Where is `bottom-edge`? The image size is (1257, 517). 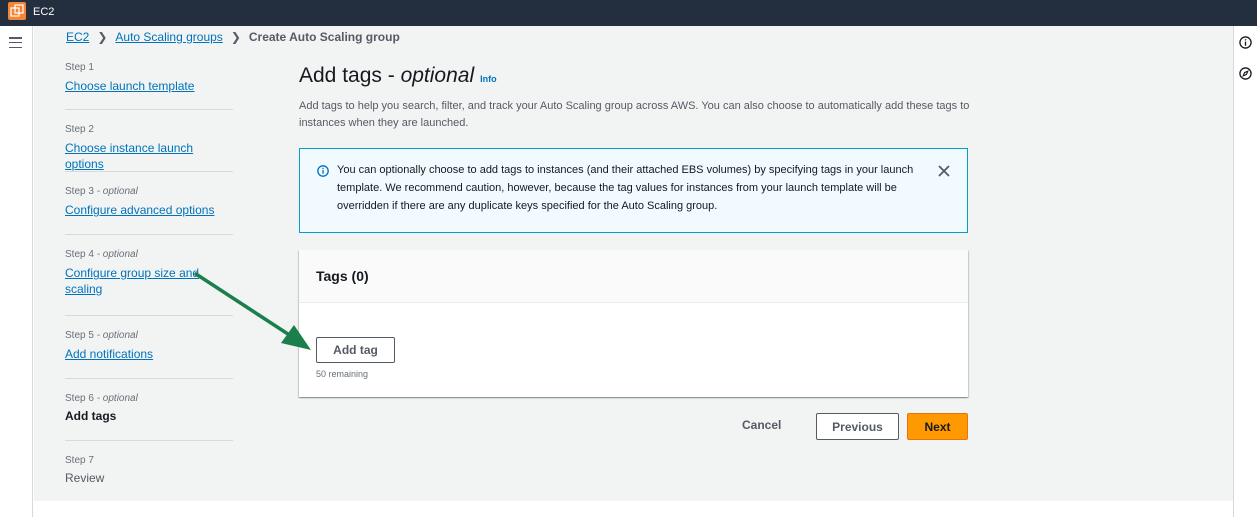
bottom-edge is located at coordinates (633, 509).